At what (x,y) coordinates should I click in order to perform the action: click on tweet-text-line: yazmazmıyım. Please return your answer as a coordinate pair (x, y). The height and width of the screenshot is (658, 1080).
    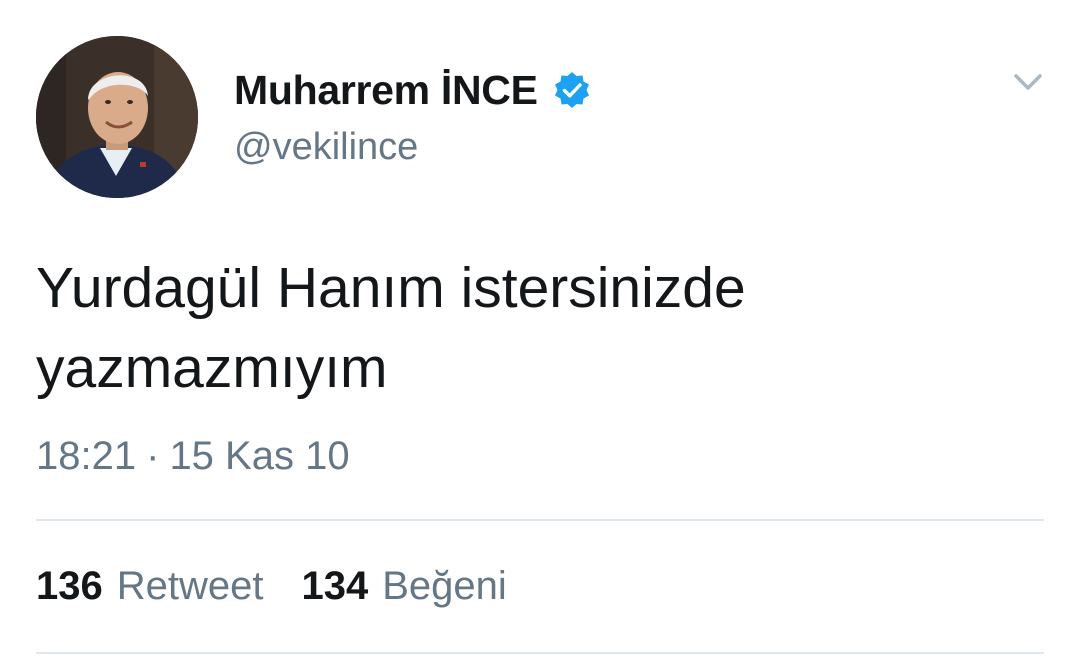
    Looking at the image, I should click on (212, 368).